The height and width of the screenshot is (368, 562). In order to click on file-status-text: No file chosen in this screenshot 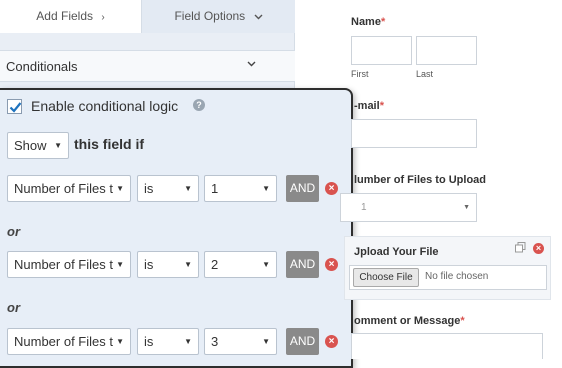, I will do `click(457, 276)`.